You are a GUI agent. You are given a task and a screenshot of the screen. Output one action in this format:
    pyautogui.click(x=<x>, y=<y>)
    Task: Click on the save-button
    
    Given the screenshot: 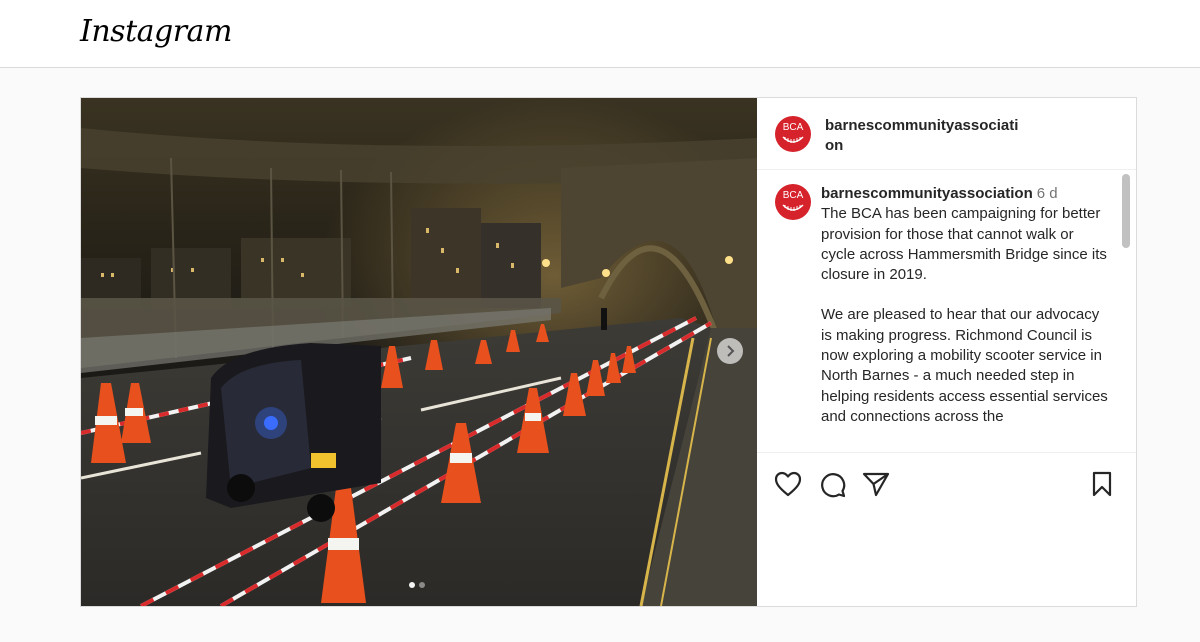 What is the action you would take?
    pyautogui.click(x=1102, y=484)
    